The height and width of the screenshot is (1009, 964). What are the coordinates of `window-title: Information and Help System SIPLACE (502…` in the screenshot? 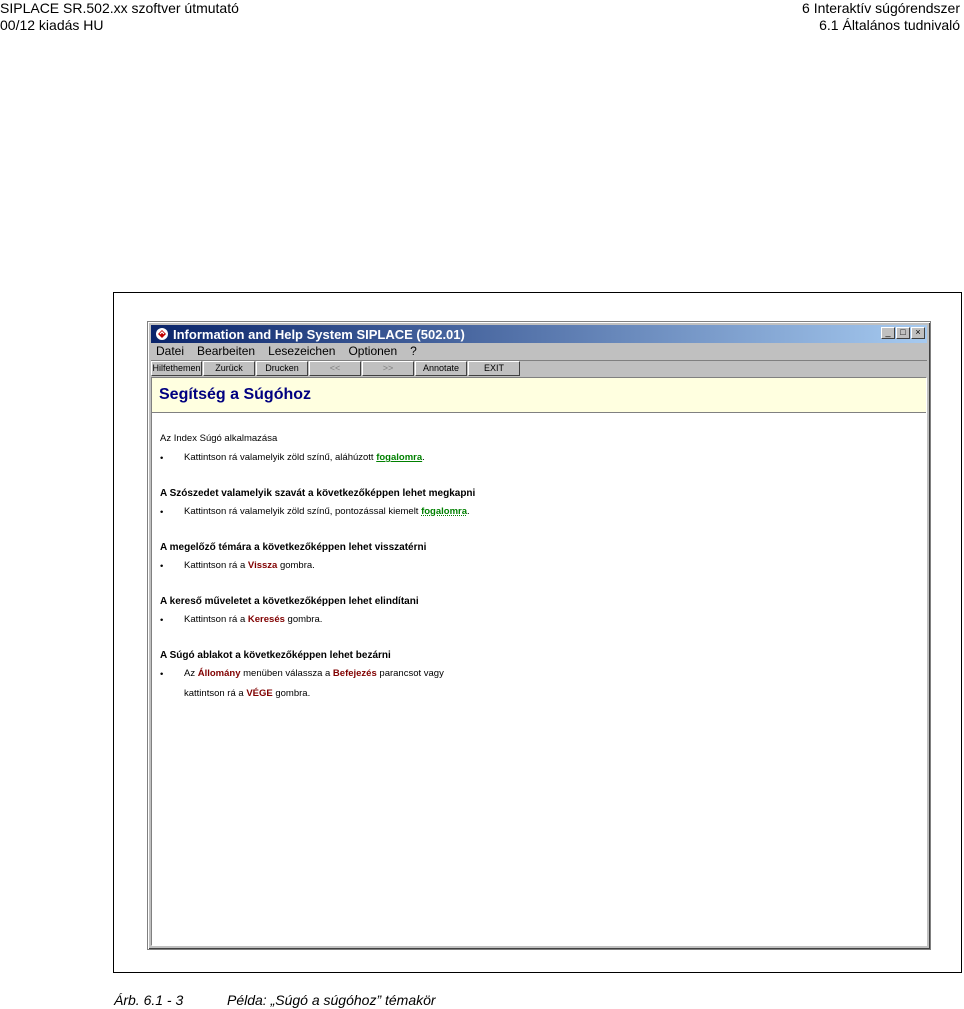 It's located at (319, 334).